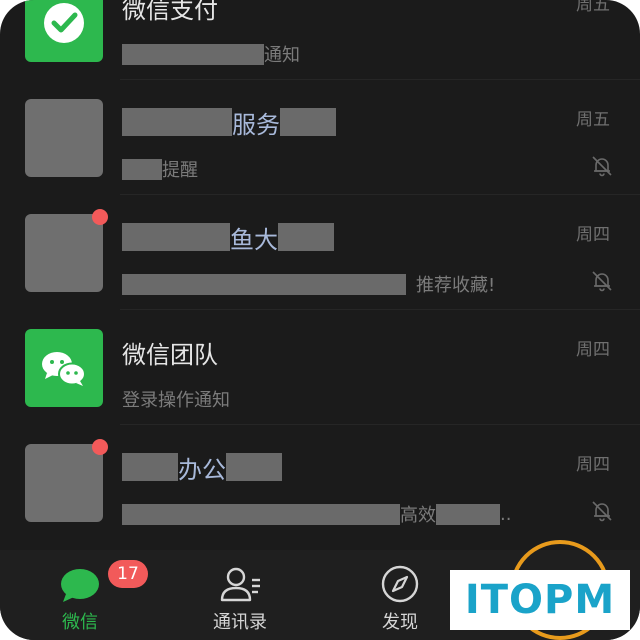  Describe the element at coordinates (254, 239) in the screenshot. I see `title-text: 鱼大` at that location.